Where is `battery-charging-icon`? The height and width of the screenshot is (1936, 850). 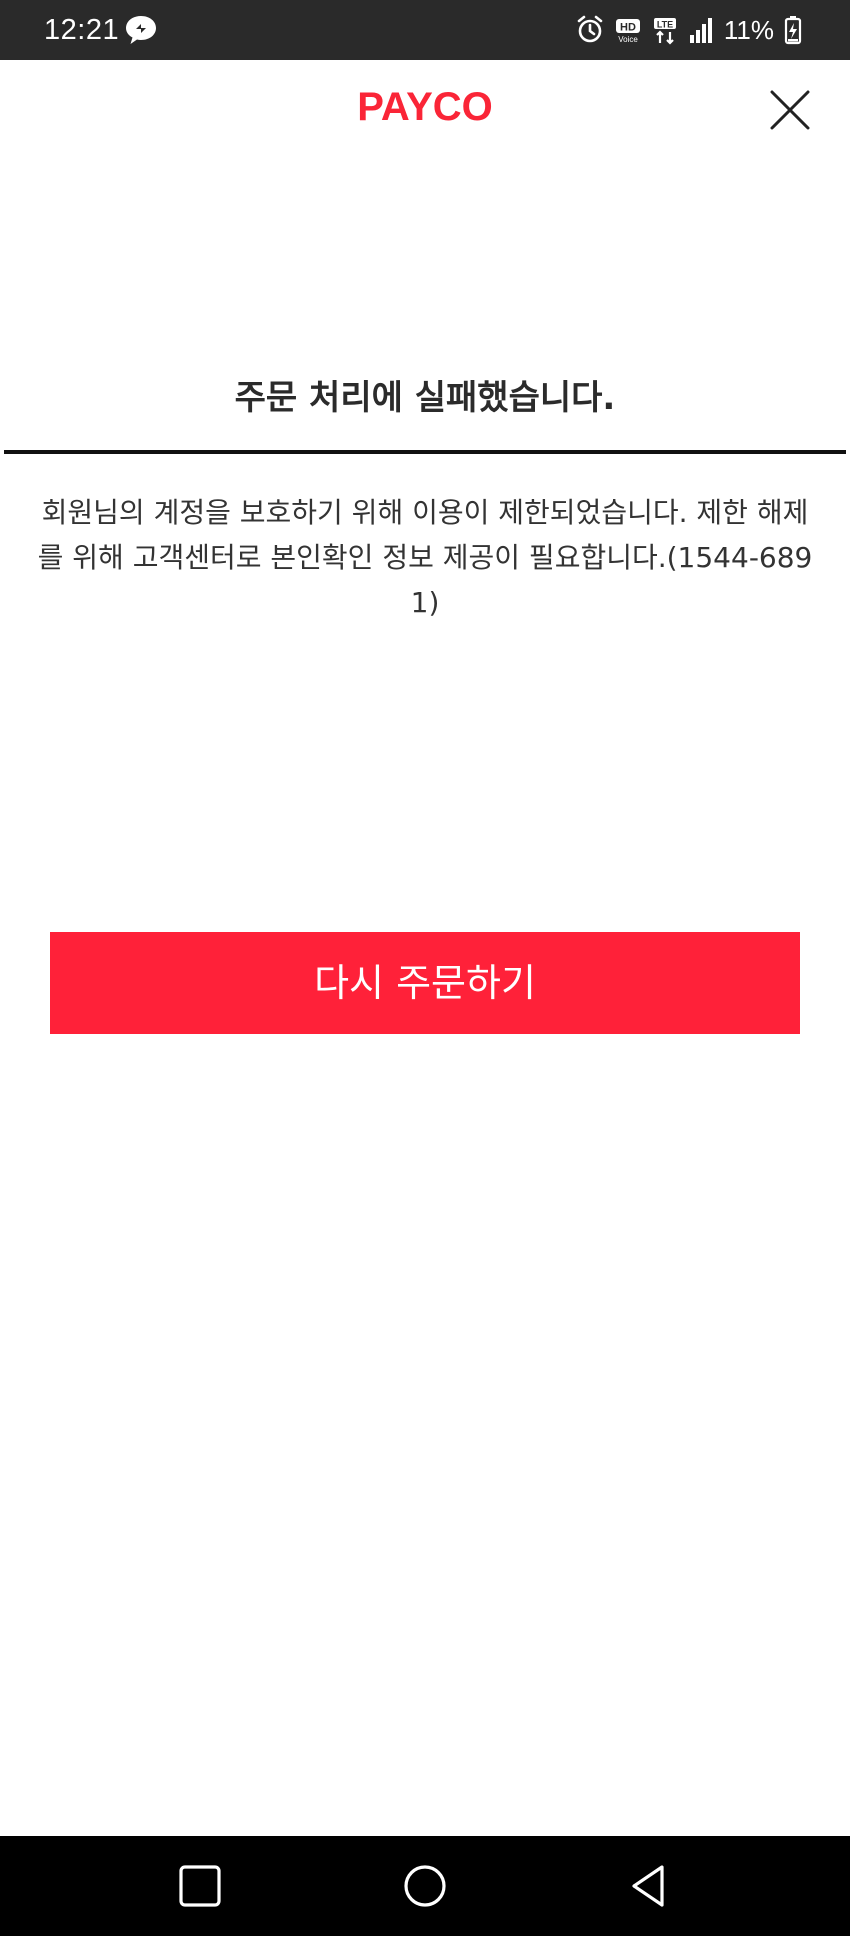
battery-charging-icon is located at coordinates (793, 30).